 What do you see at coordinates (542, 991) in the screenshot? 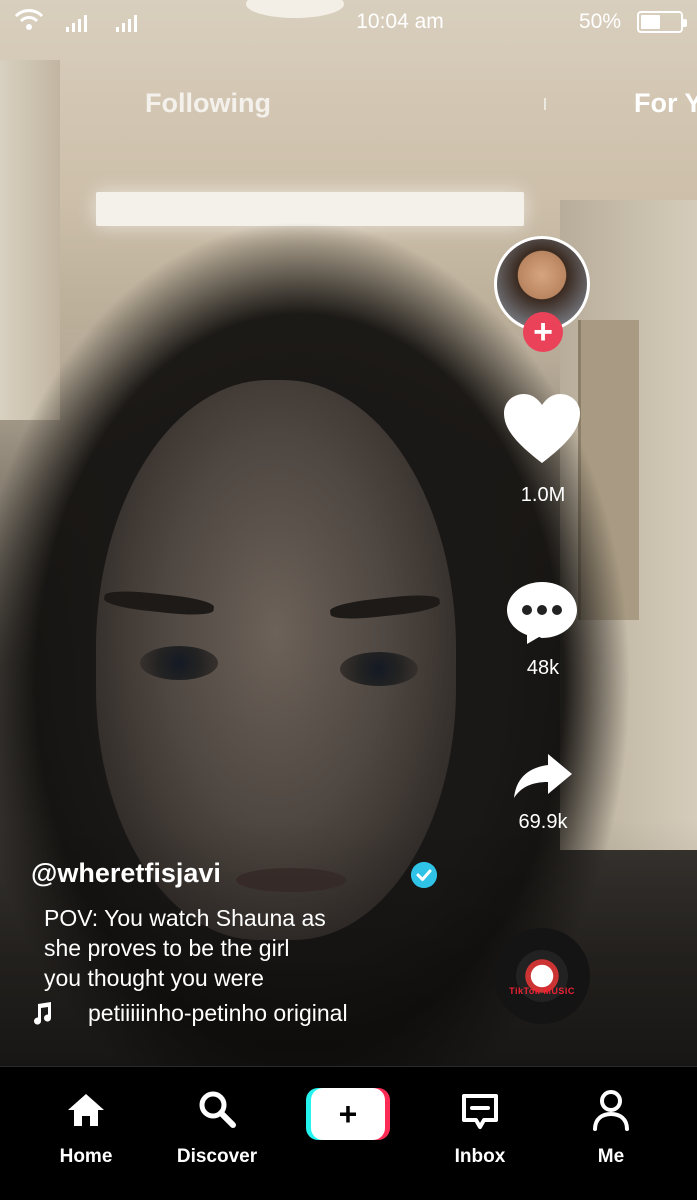
I see `disc-label: TikTok MUSIC` at bounding box center [542, 991].